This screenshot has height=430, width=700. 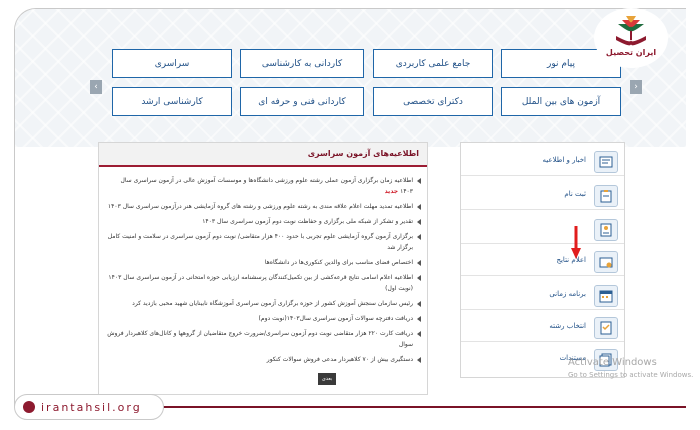 I want to click on news-icon, so click(x=606, y=162).